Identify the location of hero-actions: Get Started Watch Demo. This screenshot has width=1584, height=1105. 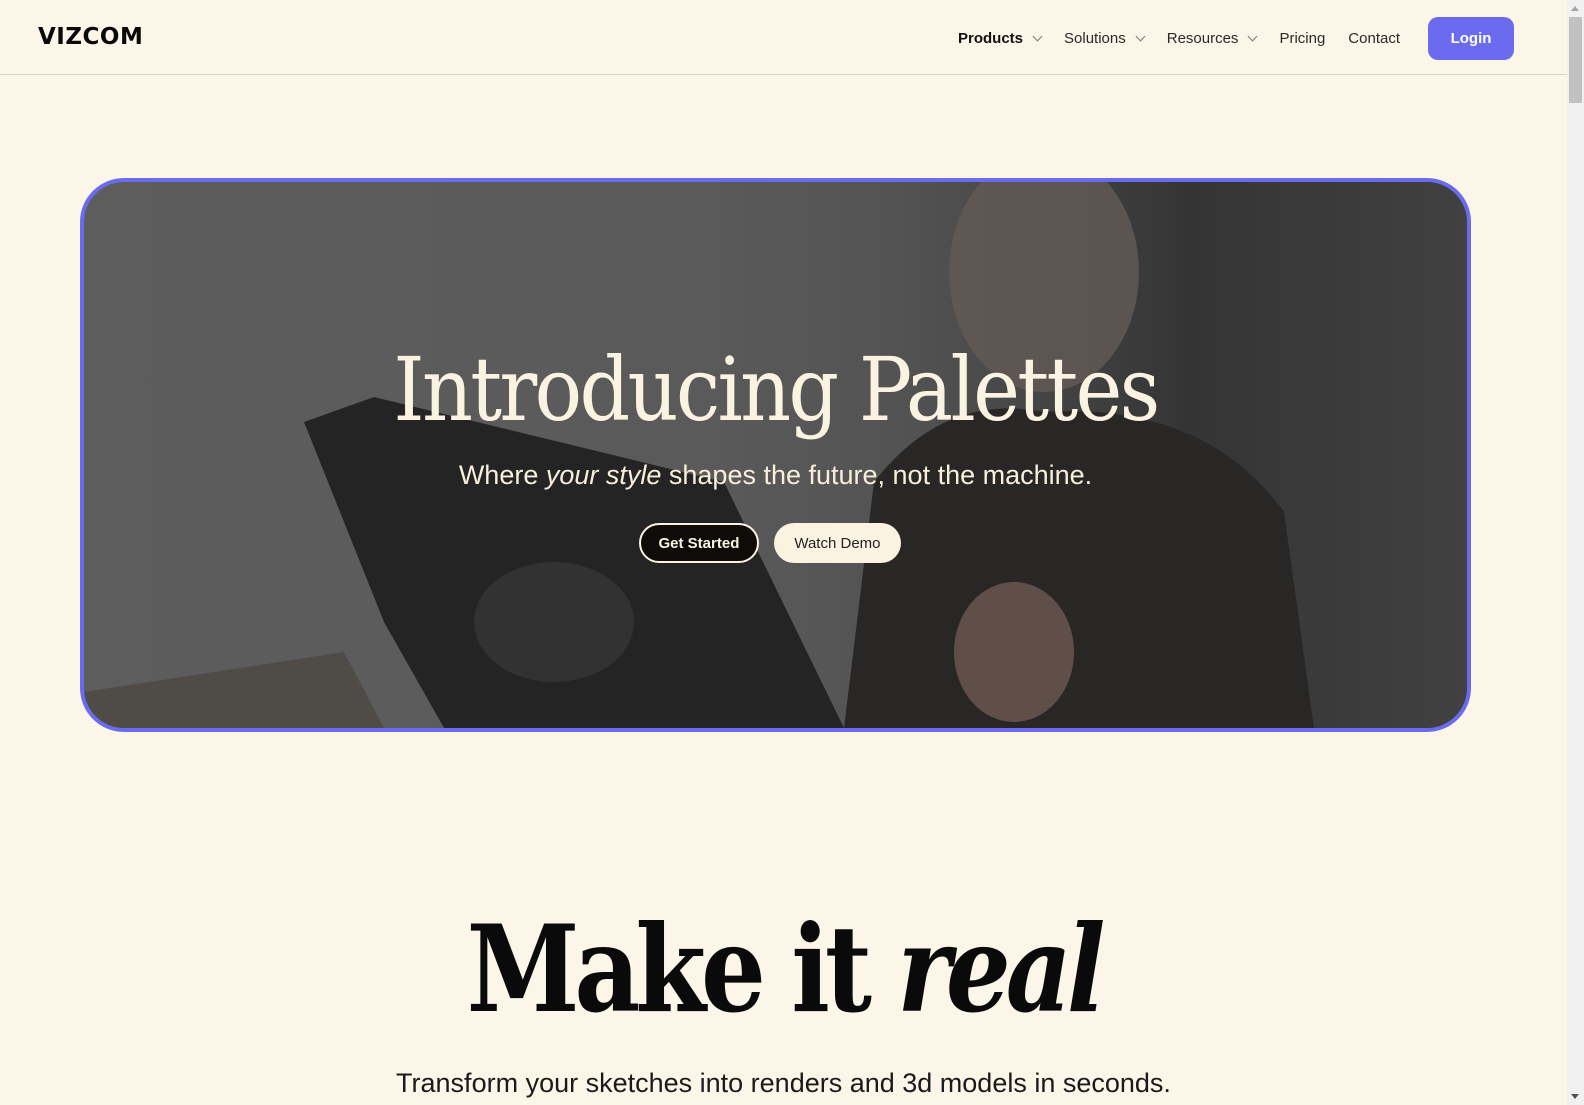
(775, 543).